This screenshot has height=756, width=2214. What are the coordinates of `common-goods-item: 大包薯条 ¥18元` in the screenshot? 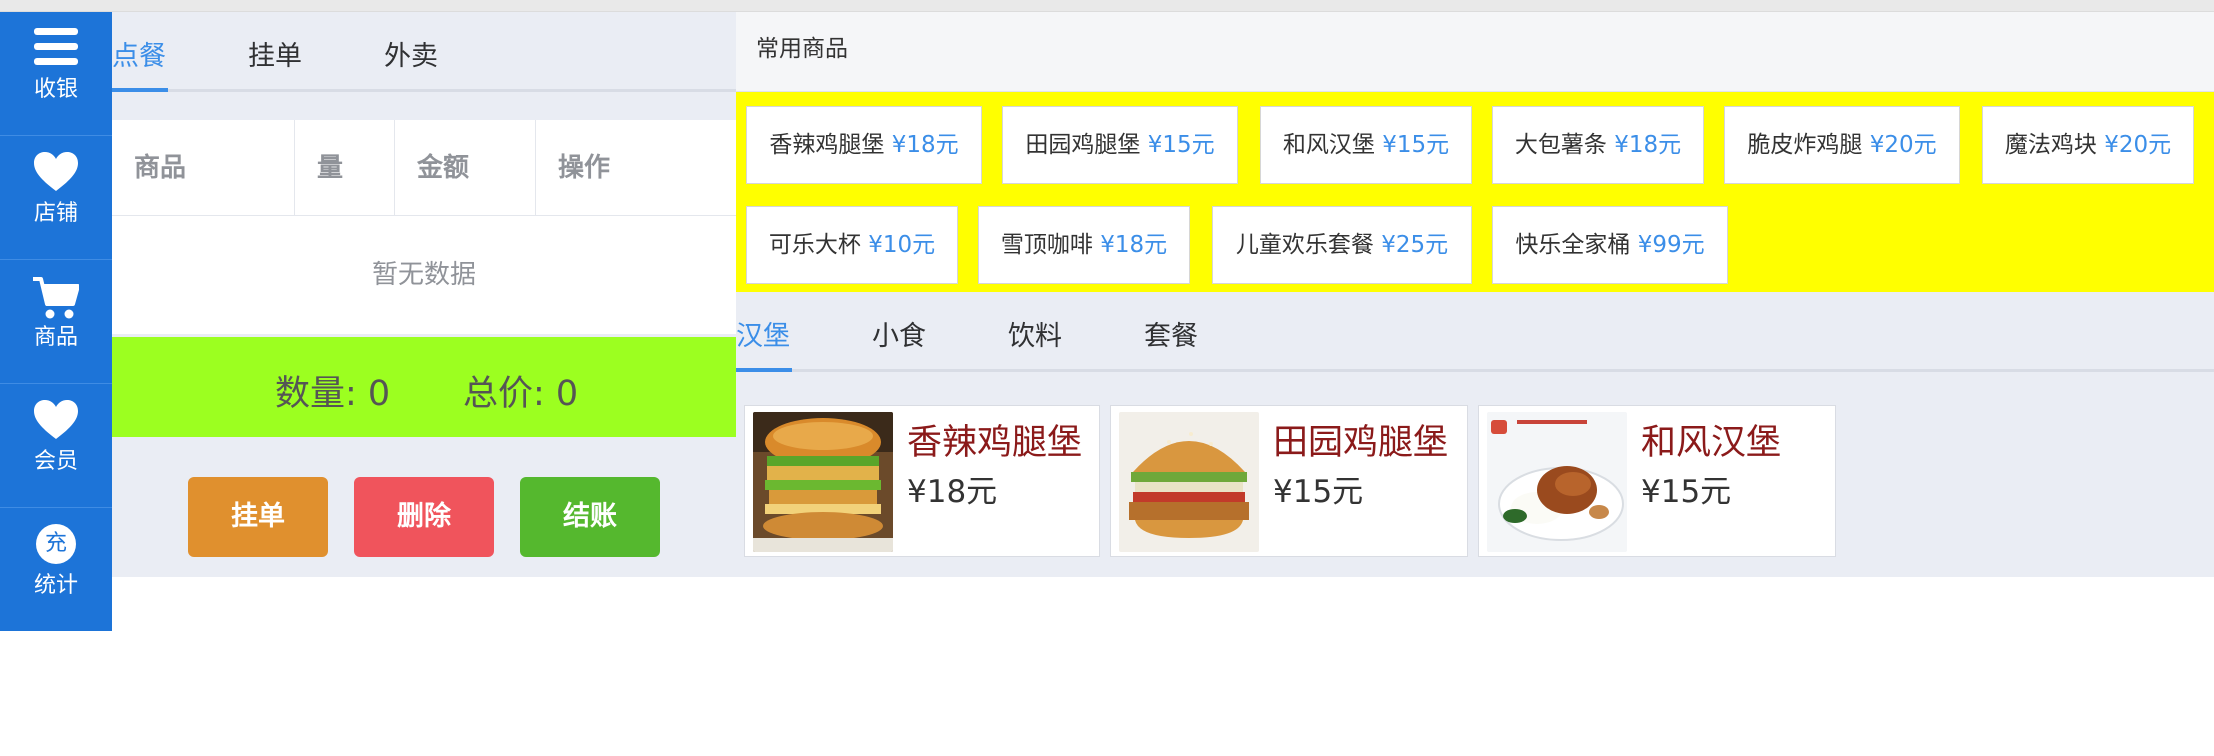 It's located at (1598, 145).